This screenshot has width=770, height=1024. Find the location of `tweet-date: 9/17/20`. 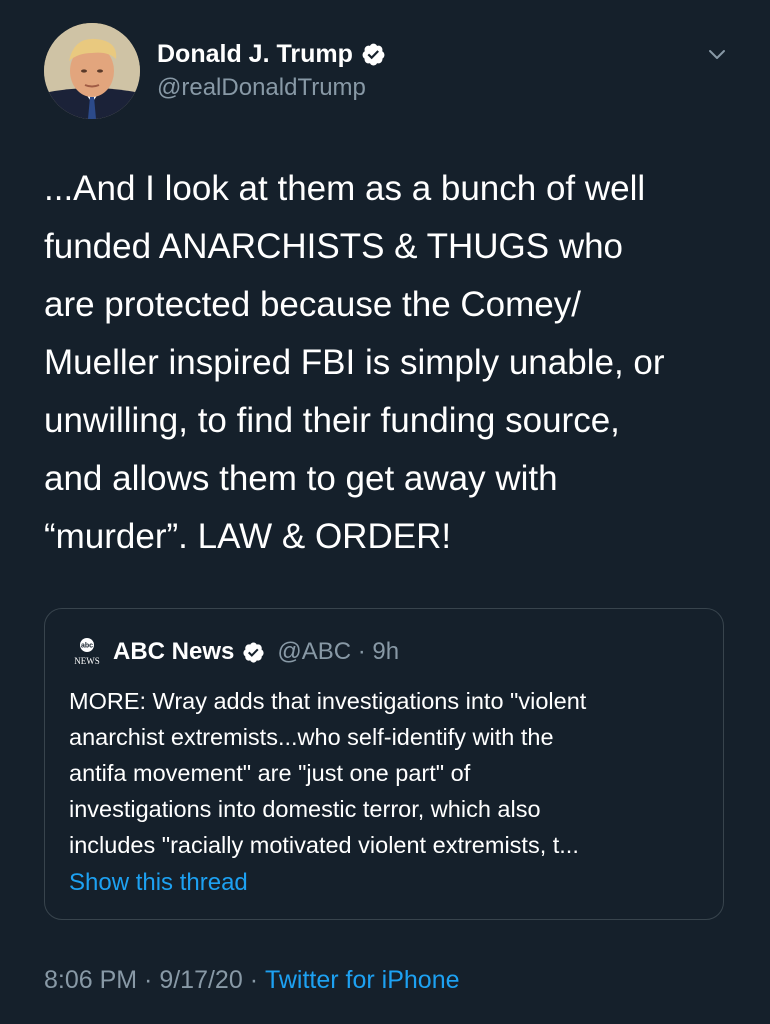

tweet-date: 9/17/20 is located at coordinates (200, 980).